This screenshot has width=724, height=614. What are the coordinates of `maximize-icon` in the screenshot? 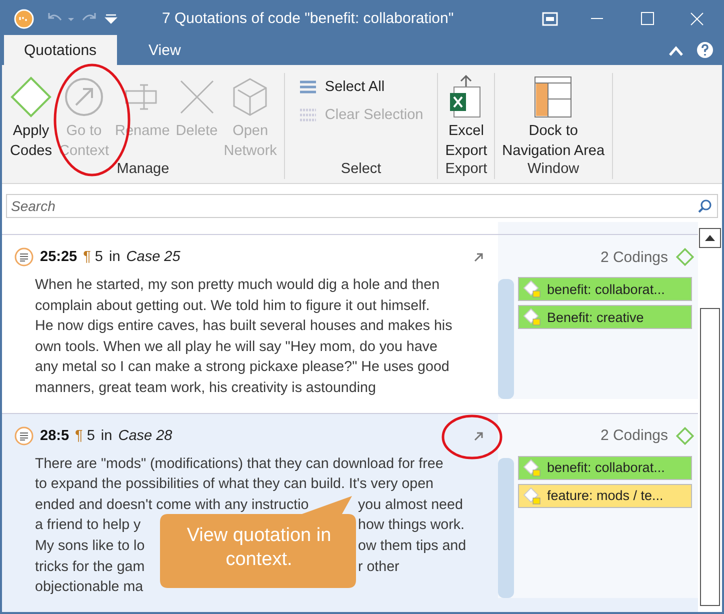 It's located at (647, 18).